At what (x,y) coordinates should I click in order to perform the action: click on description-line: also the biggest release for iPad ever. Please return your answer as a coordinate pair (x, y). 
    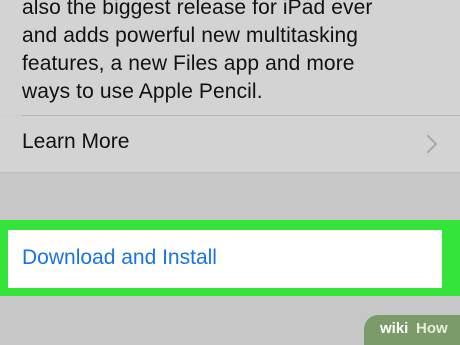
    Looking at the image, I should click on (197, 9).